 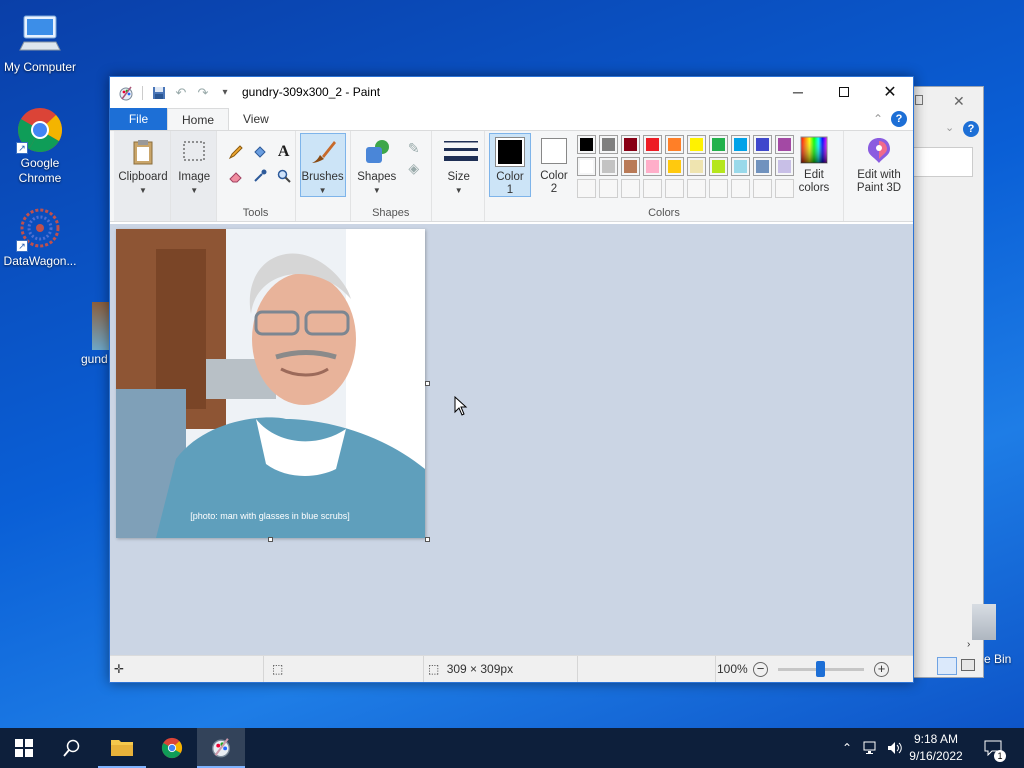 What do you see at coordinates (820, 669) in the screenshot?
I see `zoom-slider-thumb` at bounding box center [820, 669].